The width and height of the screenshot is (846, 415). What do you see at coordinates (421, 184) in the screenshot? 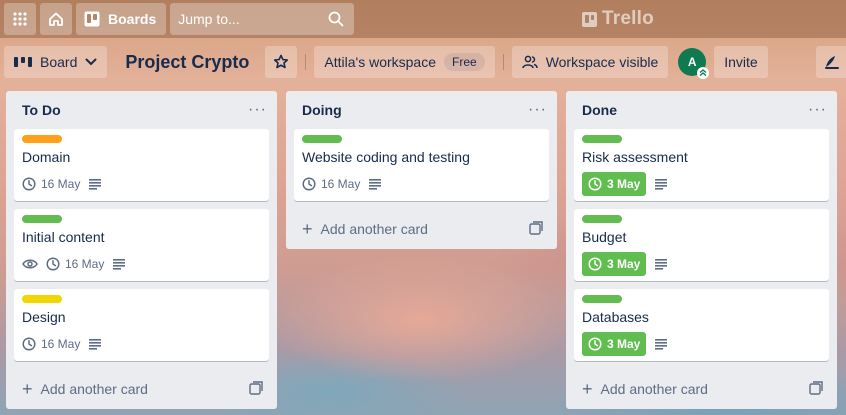
I see `card-badges: 16 May` at bounding box center [421, 184].